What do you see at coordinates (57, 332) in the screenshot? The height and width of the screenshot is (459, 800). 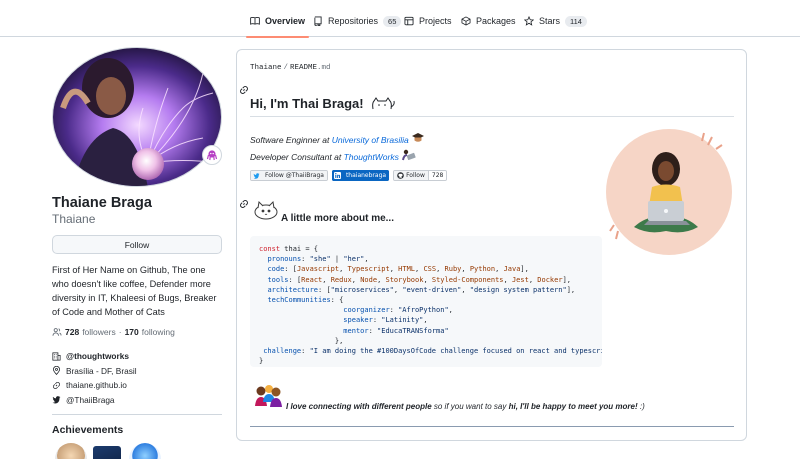 I see `people-icon` at bounding box center [57, 332].